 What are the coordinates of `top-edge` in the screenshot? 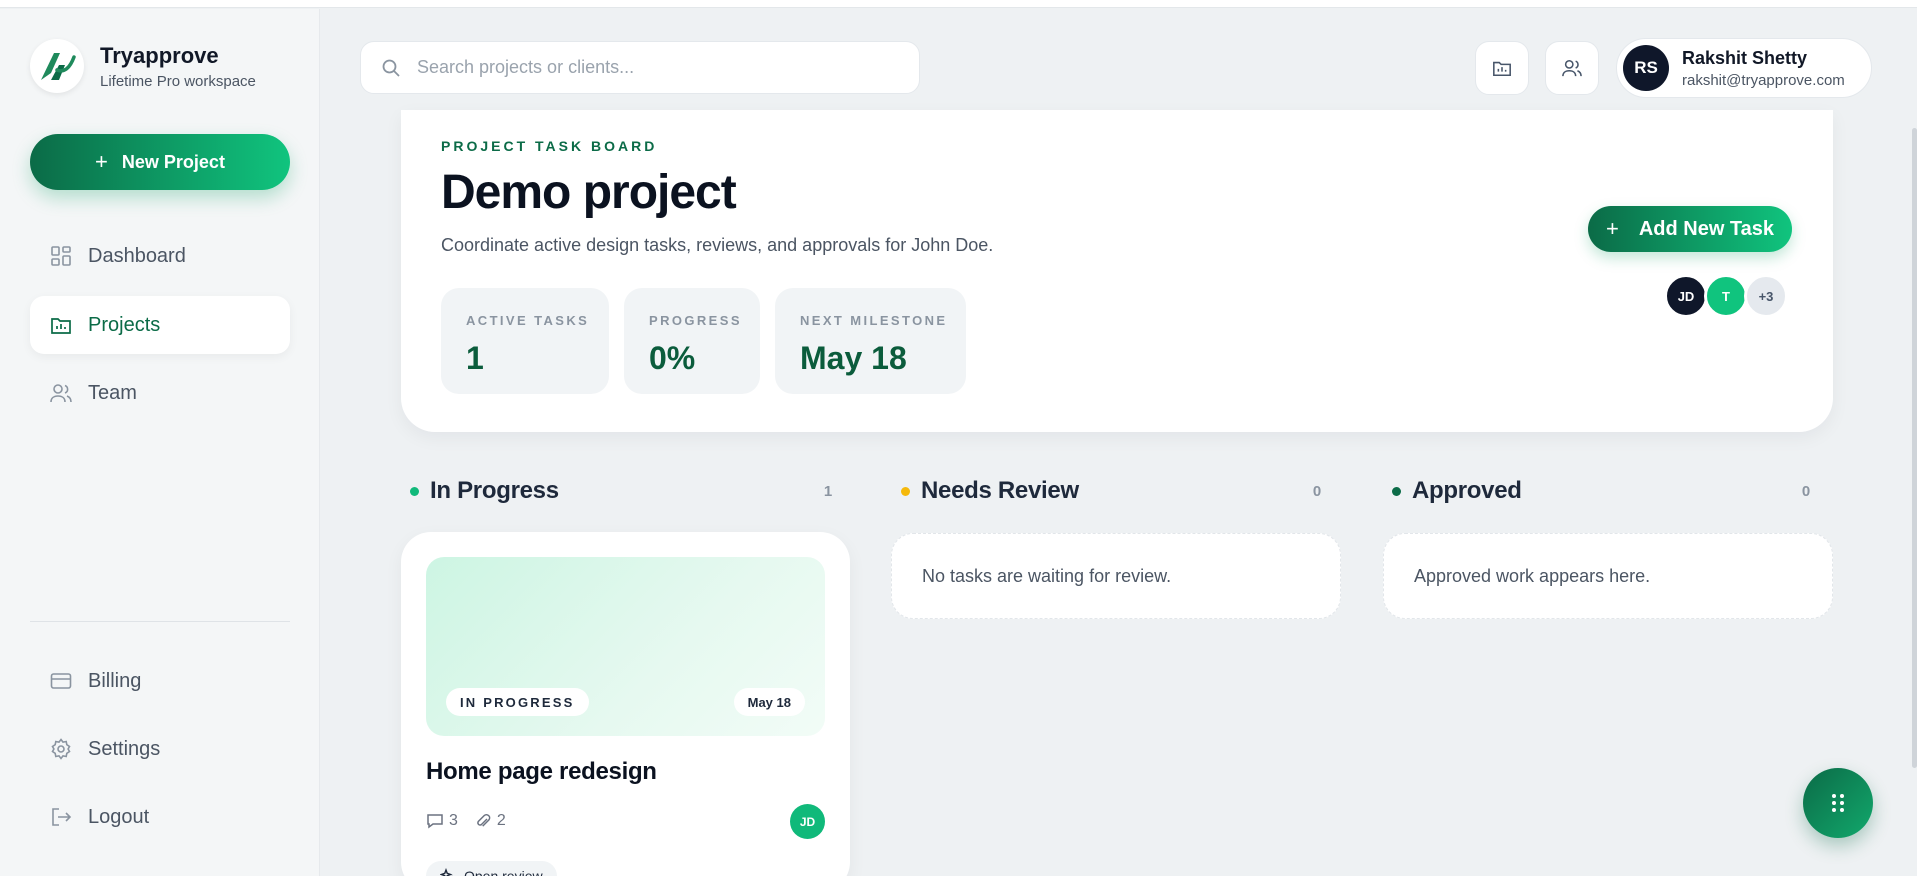 It's located at (958, 4).